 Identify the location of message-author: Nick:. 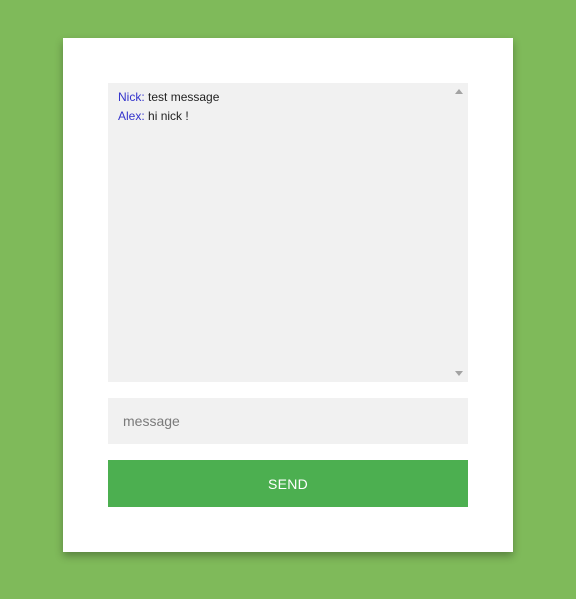
(131, 97).